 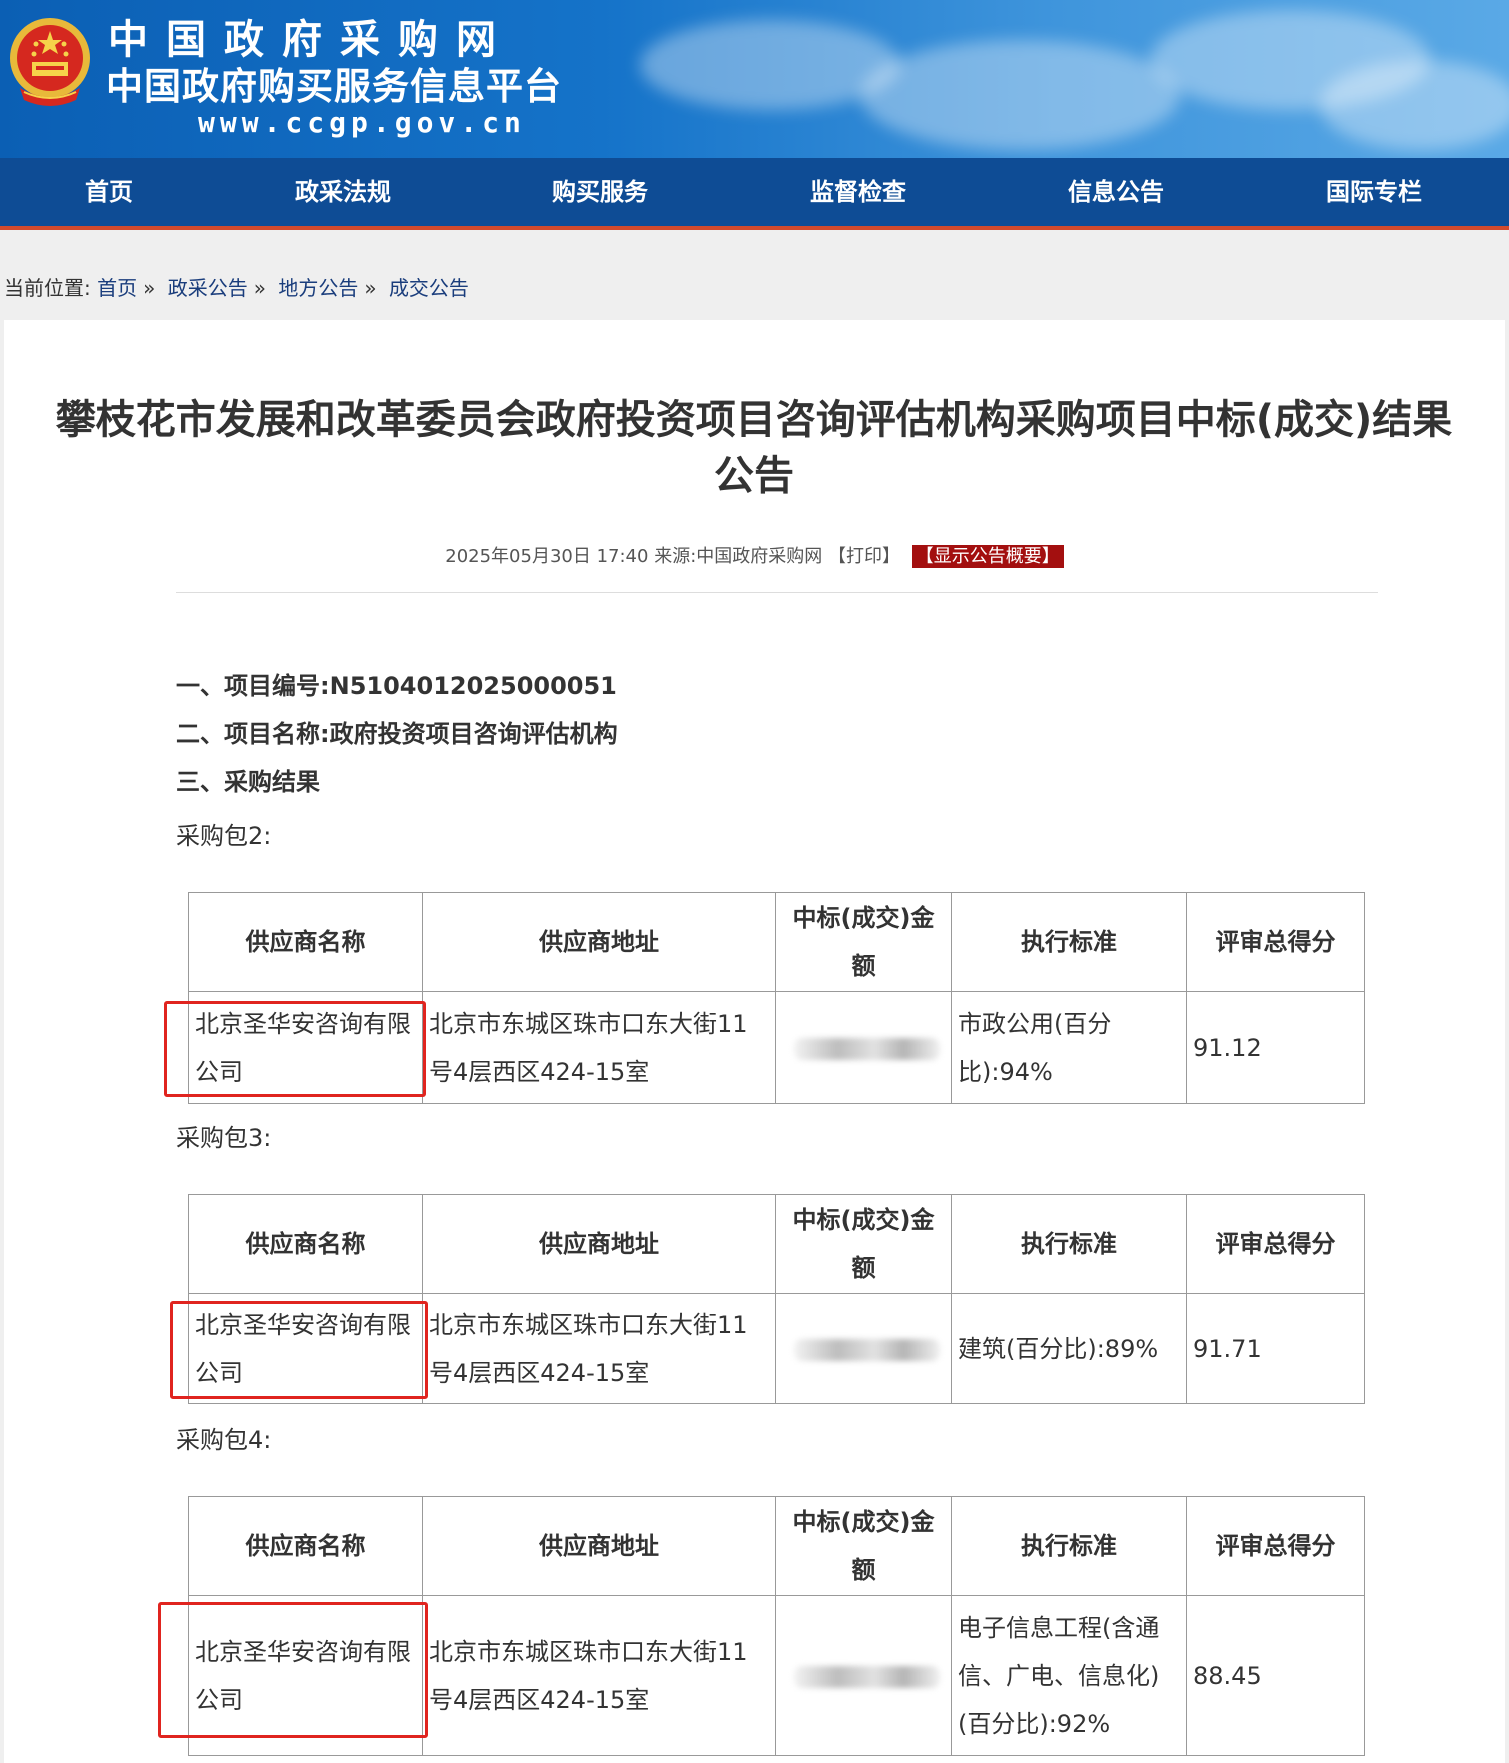 What do you see at coordinates (675, 556) in the screenshot?
I see `source-label: 来源:` at bounding box center [675, 556].